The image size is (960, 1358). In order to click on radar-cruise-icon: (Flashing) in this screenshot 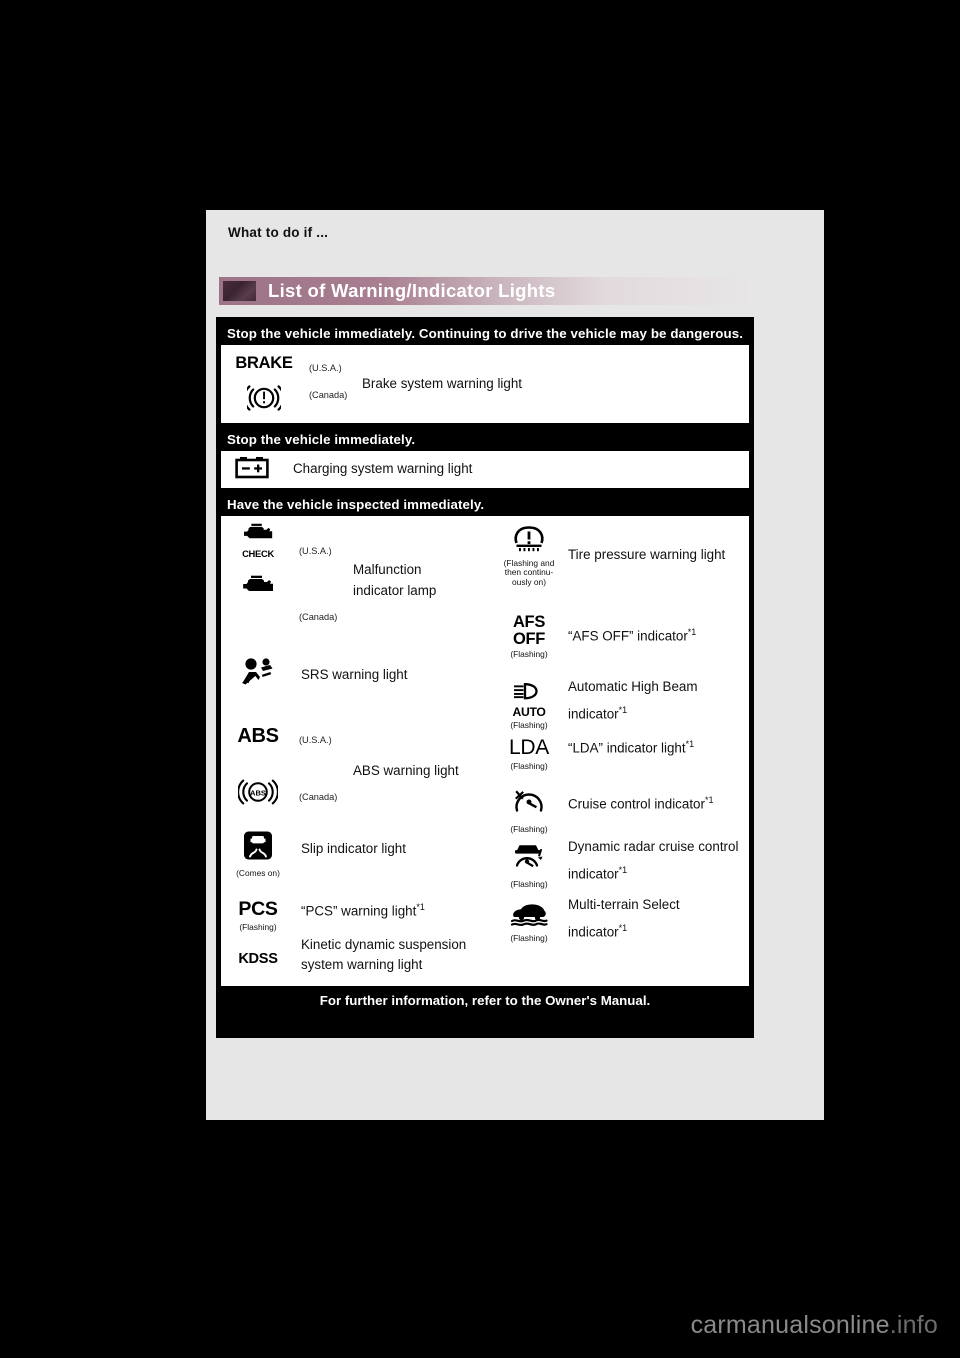, I will do `click(529, 865)`.